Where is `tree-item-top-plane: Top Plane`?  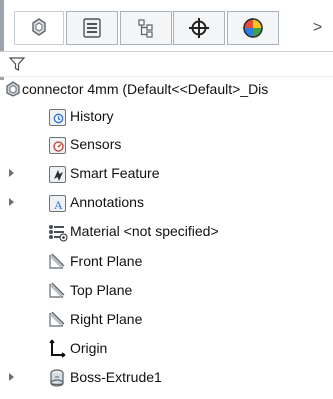
tree-item-top-plane: Top Plane is located at coordinates (166, 290).